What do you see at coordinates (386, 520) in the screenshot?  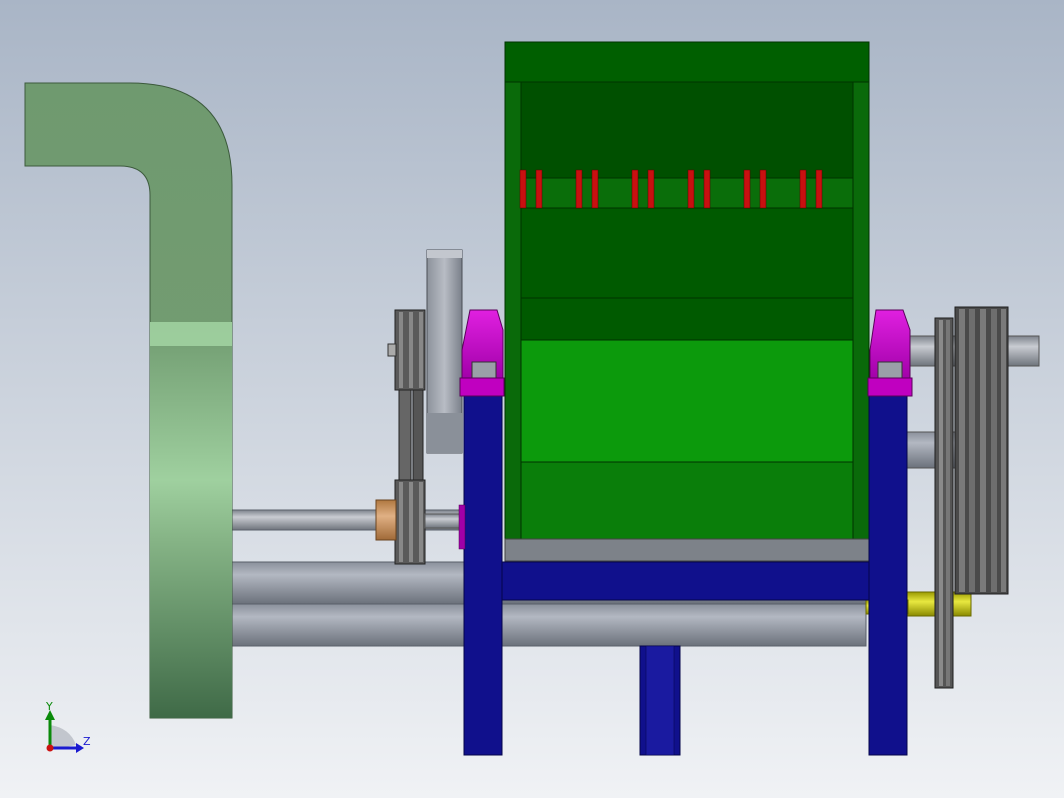 I see `coupling-sleeve` at bounding box center [386, 520].